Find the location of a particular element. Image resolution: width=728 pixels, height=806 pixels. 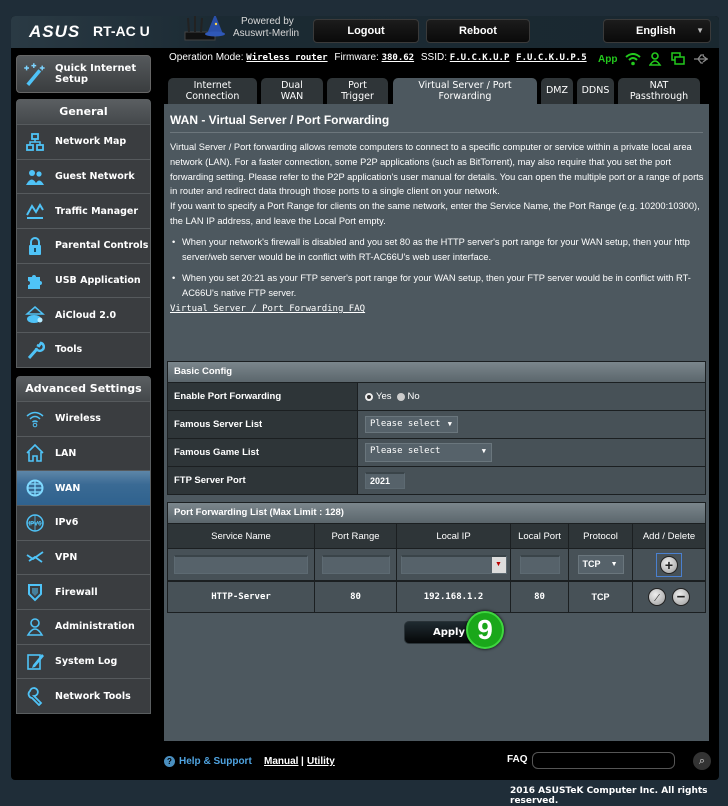

language-select: English ▼ is located at coordinates (657, 31).